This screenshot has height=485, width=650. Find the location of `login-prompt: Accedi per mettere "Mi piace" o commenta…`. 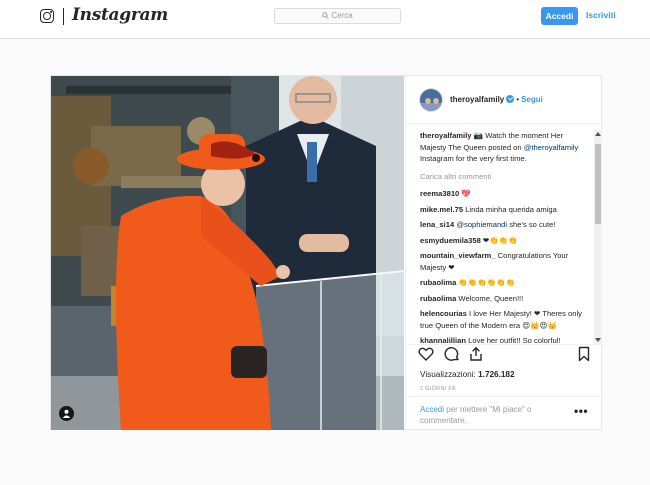

login-prompt: Accedi per mettere "Mi piace" o commenta… is located at coordinates (492, 415).